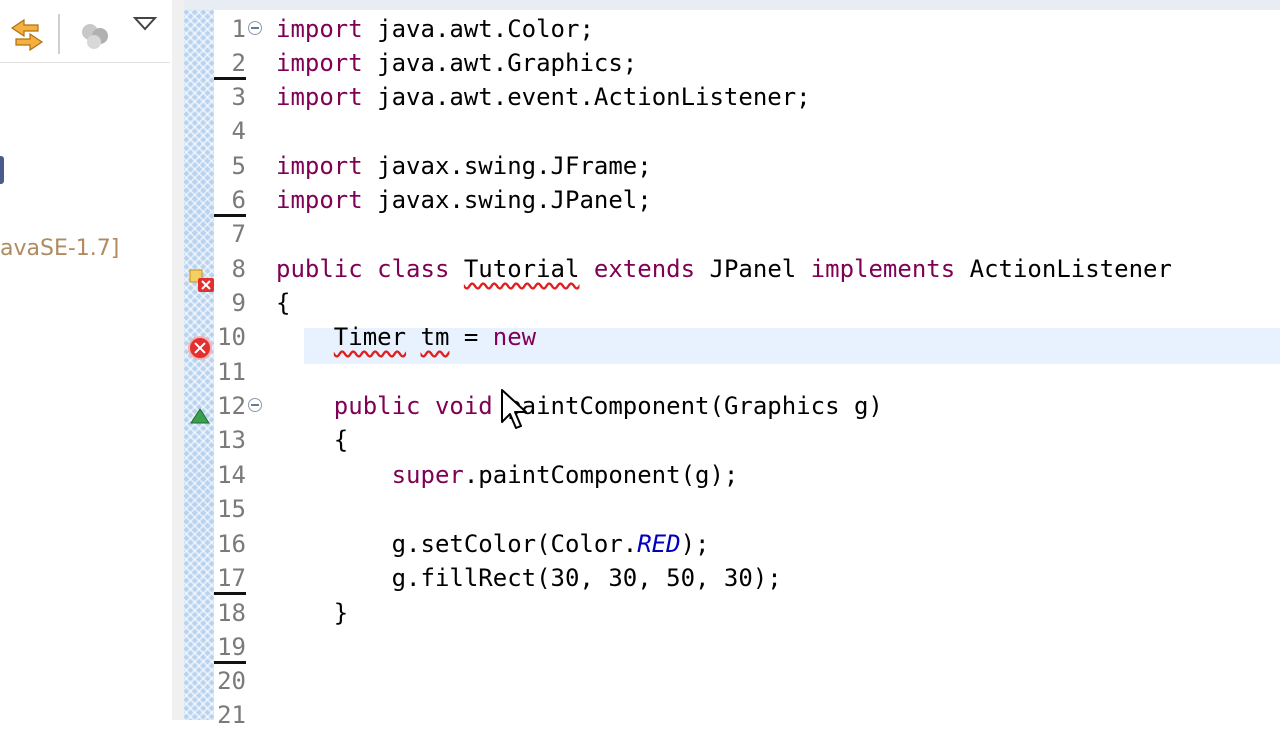 The image size is (1280, 732). Describe the element at coordinates (231, 578) in the screenshot. I see `line-number: 17` at that location.